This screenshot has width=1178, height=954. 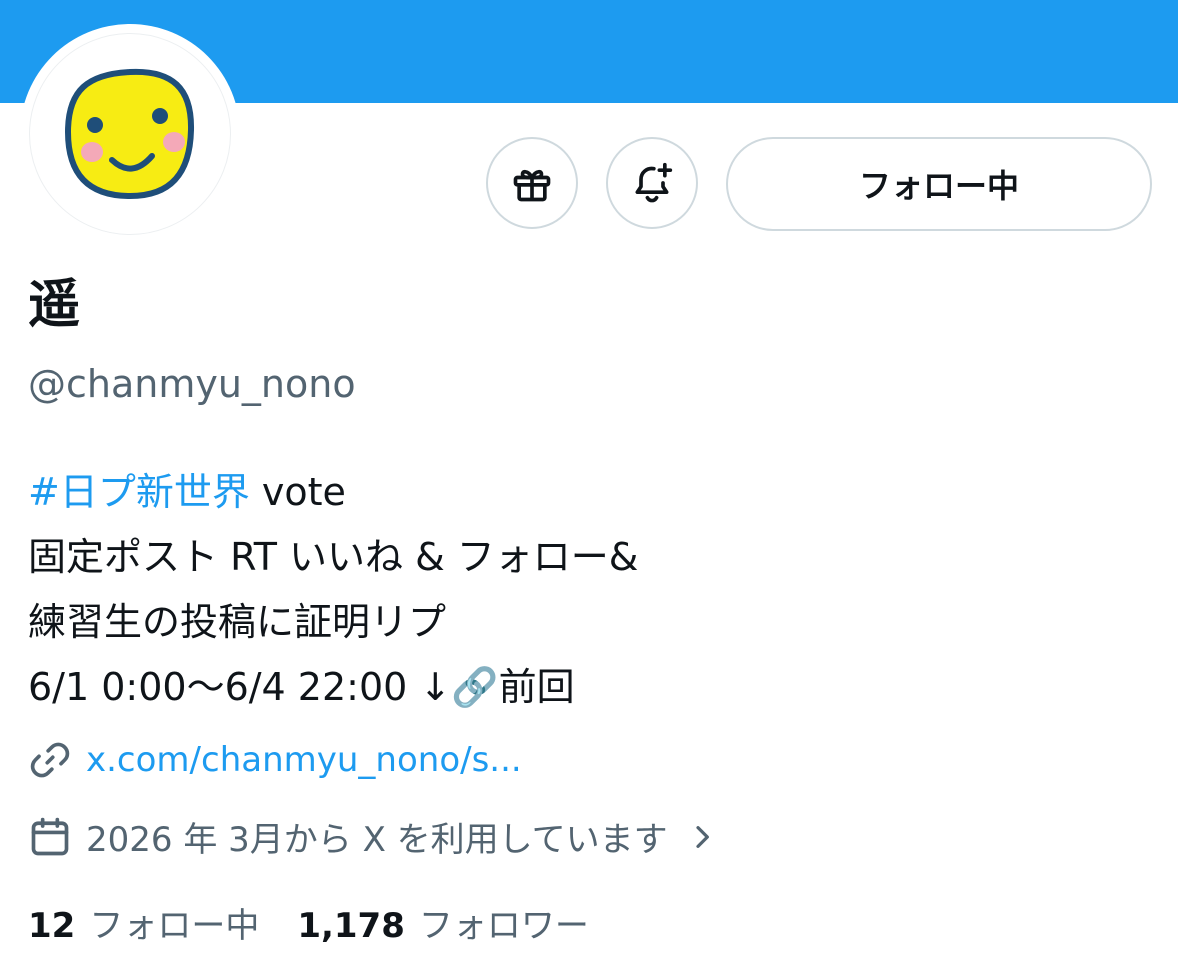 I want to click on following-label: フォロー中, so click(x=174, y=926).